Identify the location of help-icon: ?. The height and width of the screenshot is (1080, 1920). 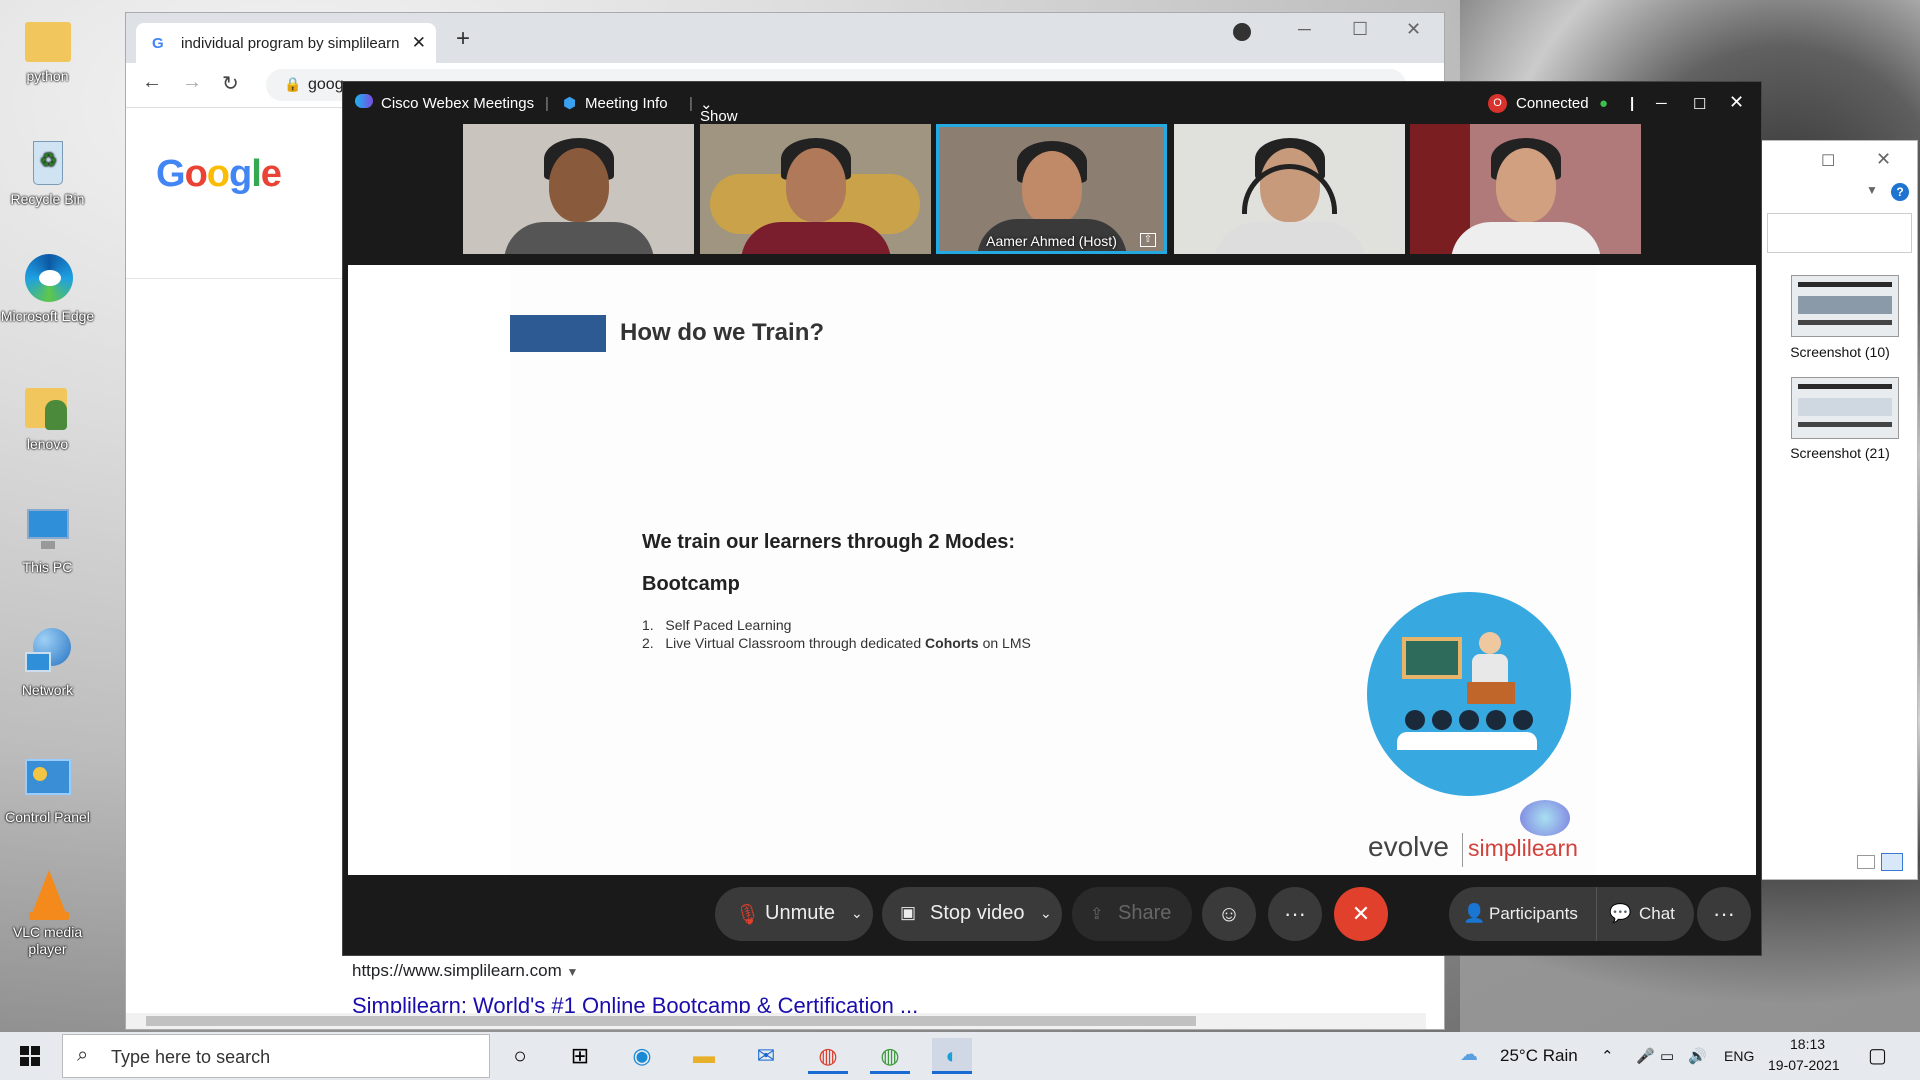
(1900, 192).